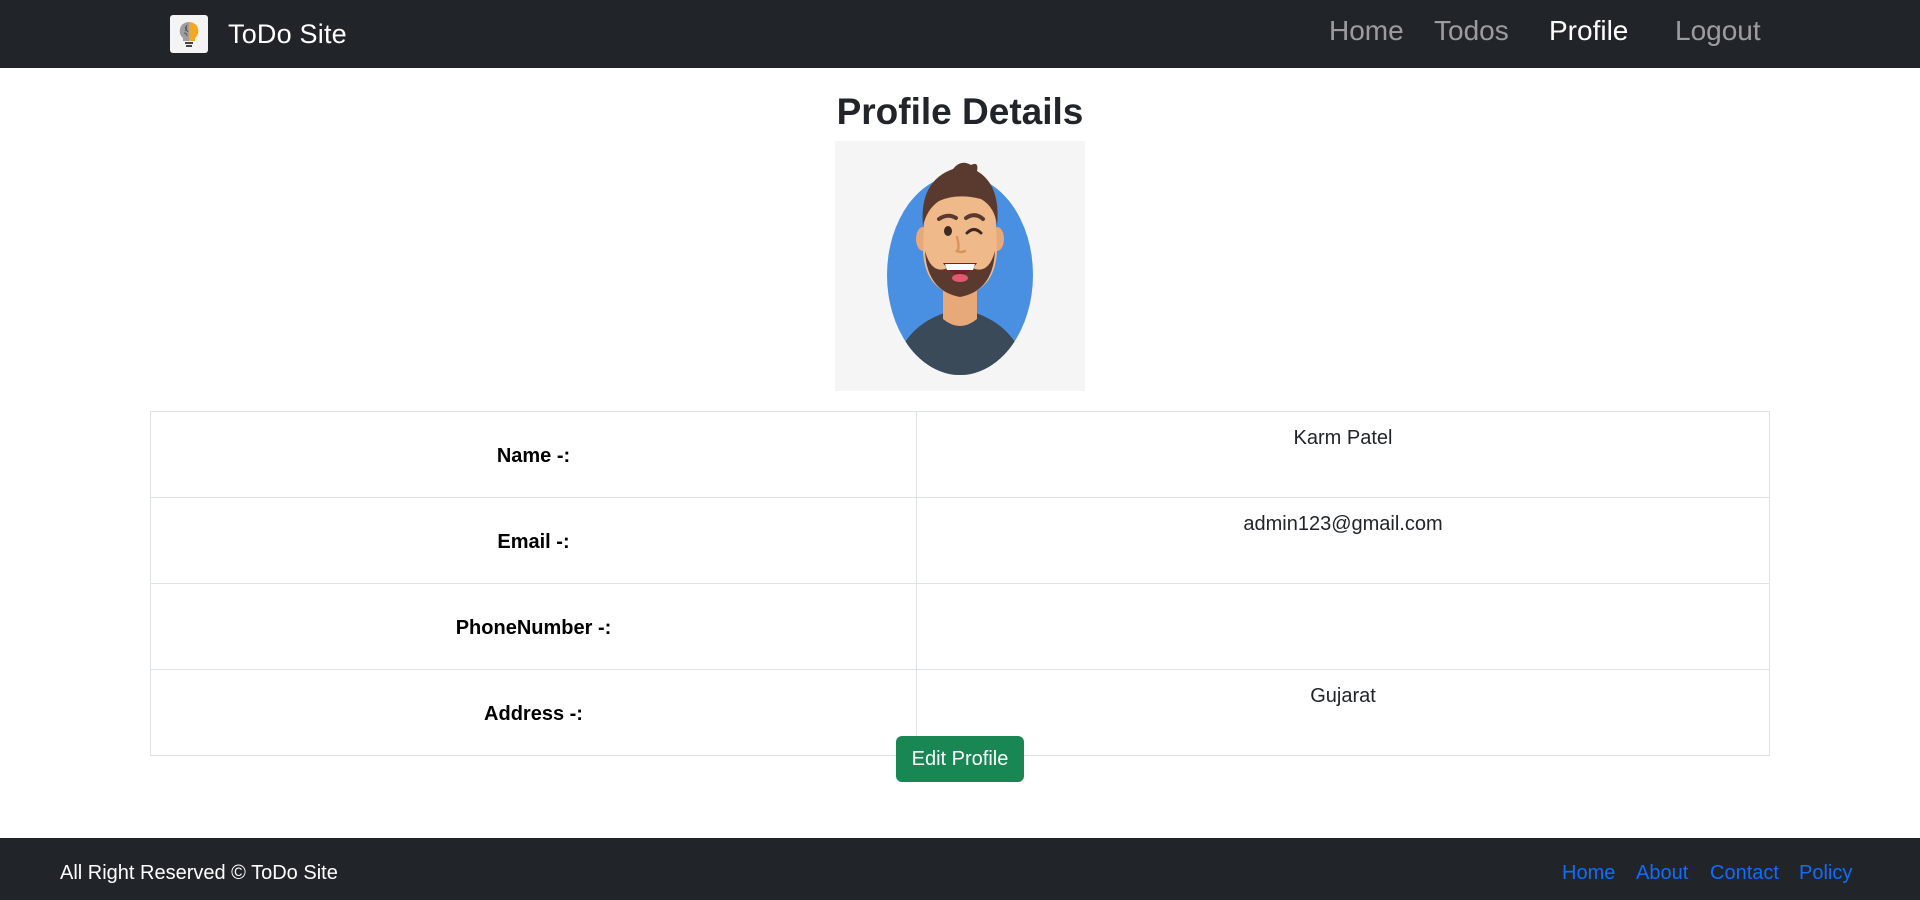 This screenshot has height=900, width=1920. I want to click on nav-home-link: Home, so click(1366, 31).